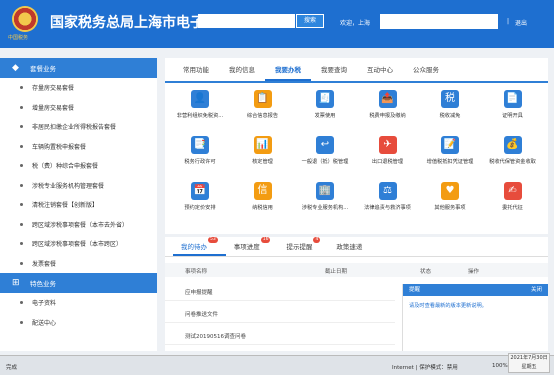 Image resolution: width=554 pixels, height=375 pixels. Describe the element at coordinates (310, 21) in the screenshot. I see `search-button: 搜索` at that location.